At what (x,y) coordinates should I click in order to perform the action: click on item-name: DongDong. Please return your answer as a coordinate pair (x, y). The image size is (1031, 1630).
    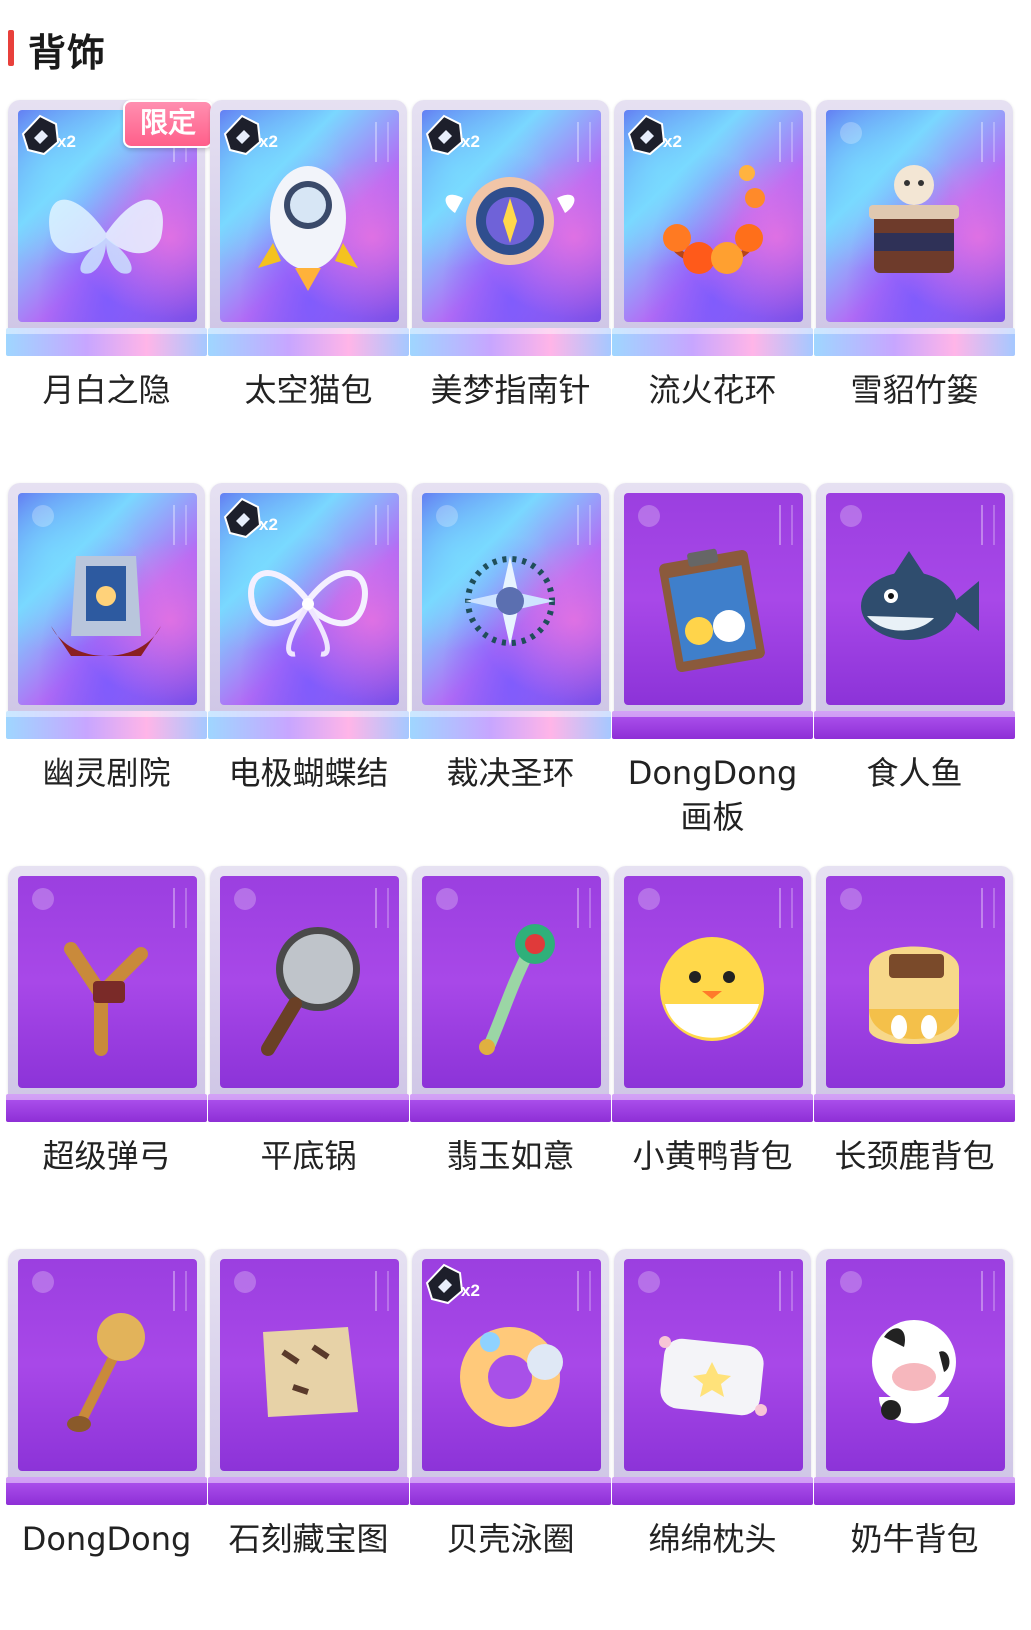
    Looking at the image, I should click on (106, 1539).